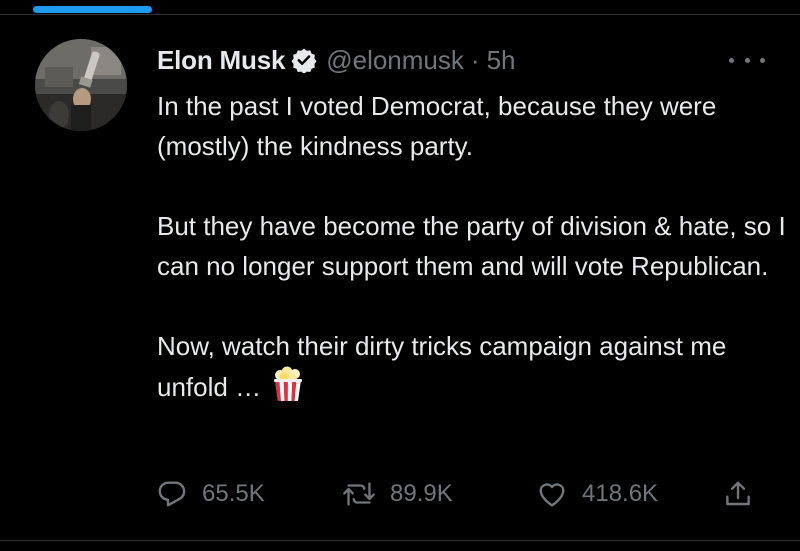 Image resolution: width=800 pixels, height=551 pixels. I want to click on more-options-button, so click(747, 60).